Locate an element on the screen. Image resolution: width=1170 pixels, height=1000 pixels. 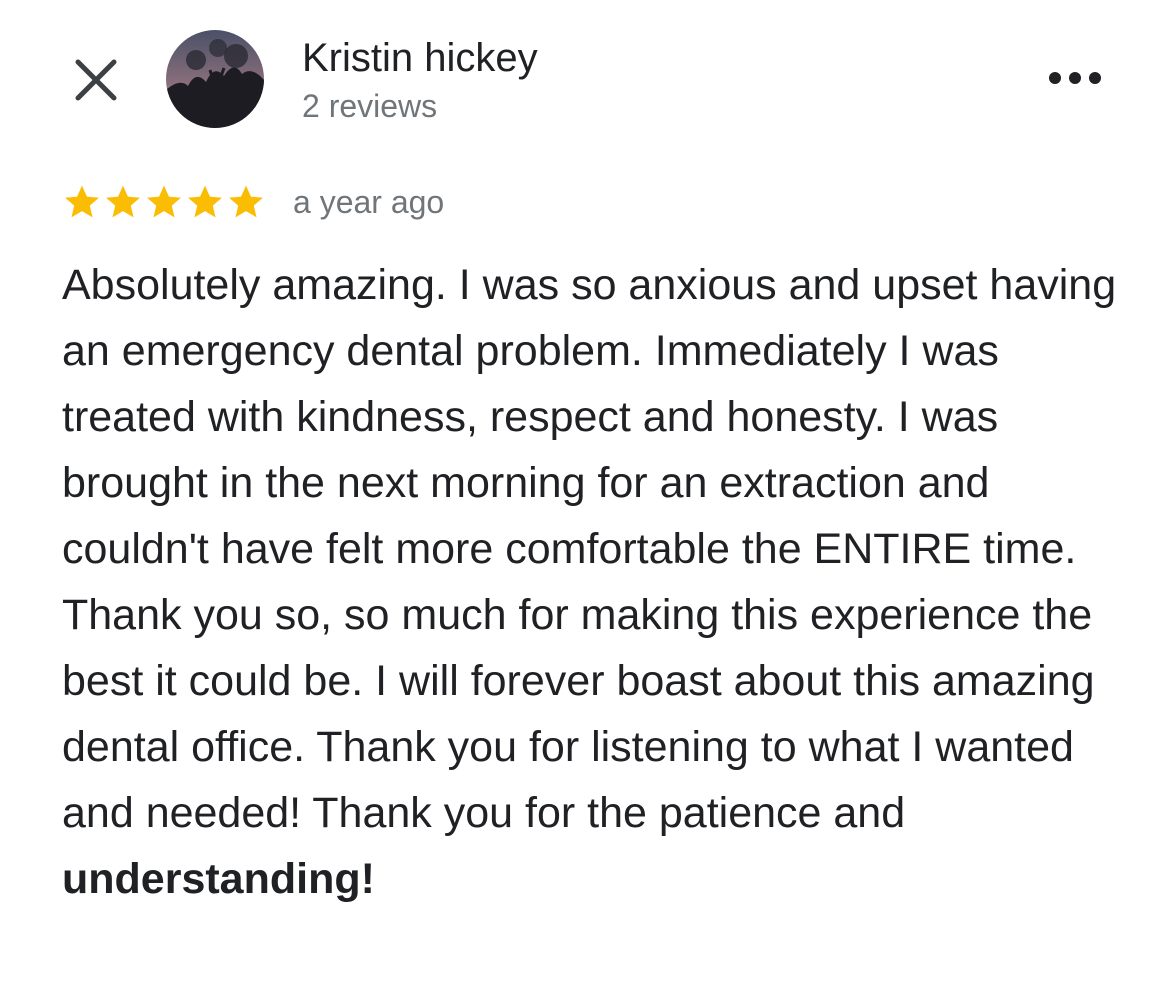
review-text-emphasis: understanding! is located at coordinates (218, 879).